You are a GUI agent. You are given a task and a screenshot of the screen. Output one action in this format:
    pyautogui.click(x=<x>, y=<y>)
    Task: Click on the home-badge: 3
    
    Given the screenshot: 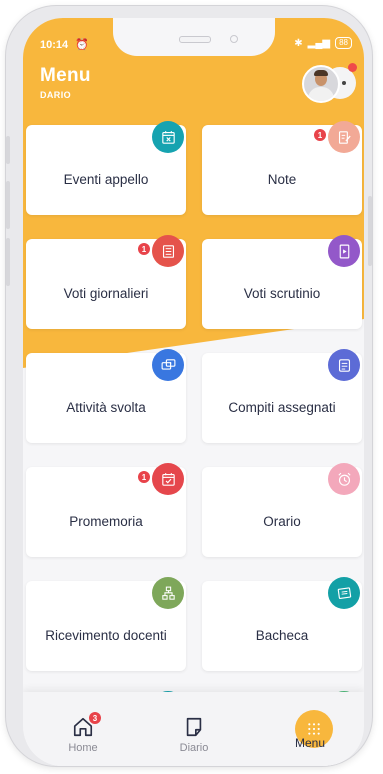 What is the action you would take?
    pyautogui.click(x=95, y=718)
    